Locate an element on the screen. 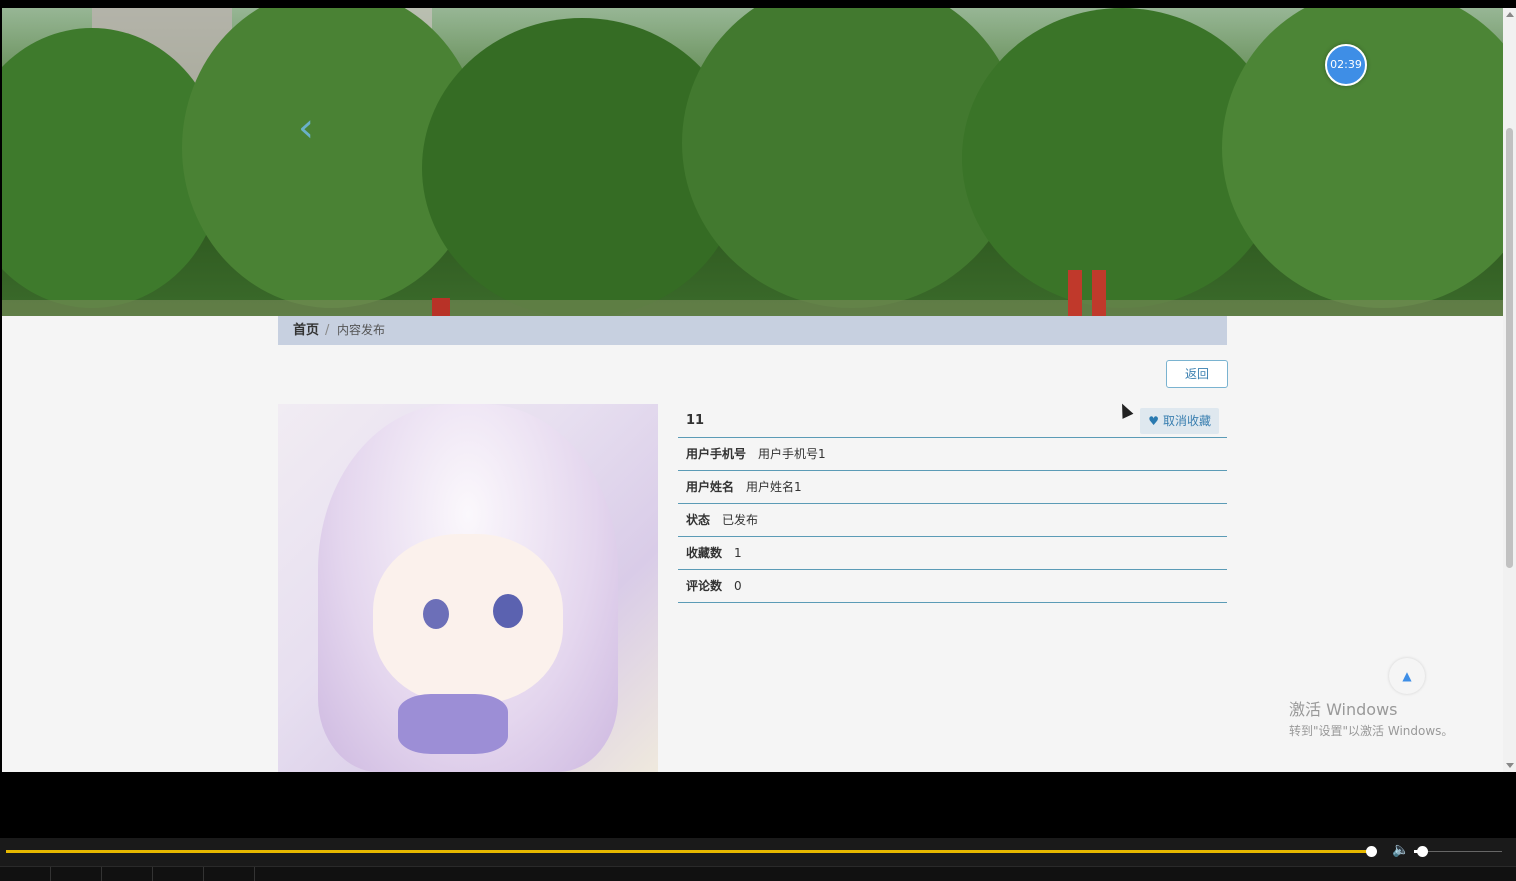  progress-bar is located at coordinates (689, 851).